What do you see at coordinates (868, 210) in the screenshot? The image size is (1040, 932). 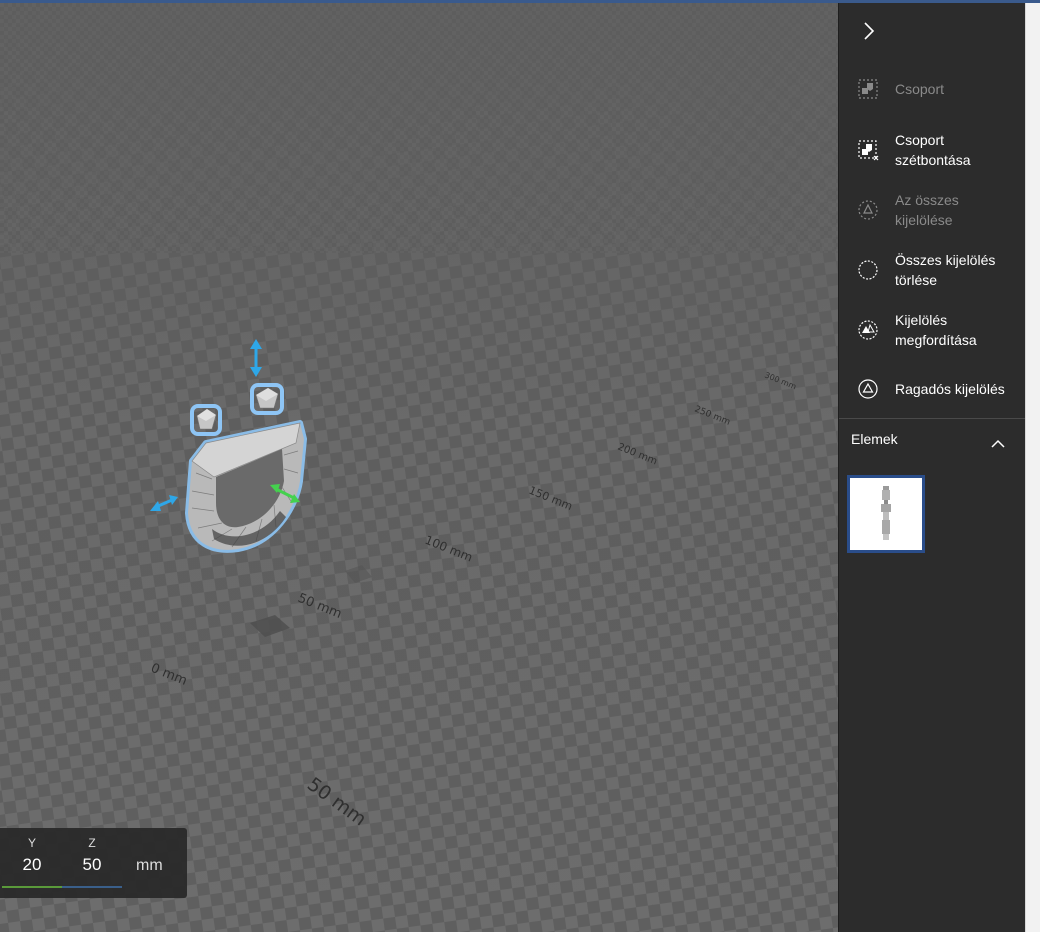 I see `select-all-icon` at bounding box center [868, 210].